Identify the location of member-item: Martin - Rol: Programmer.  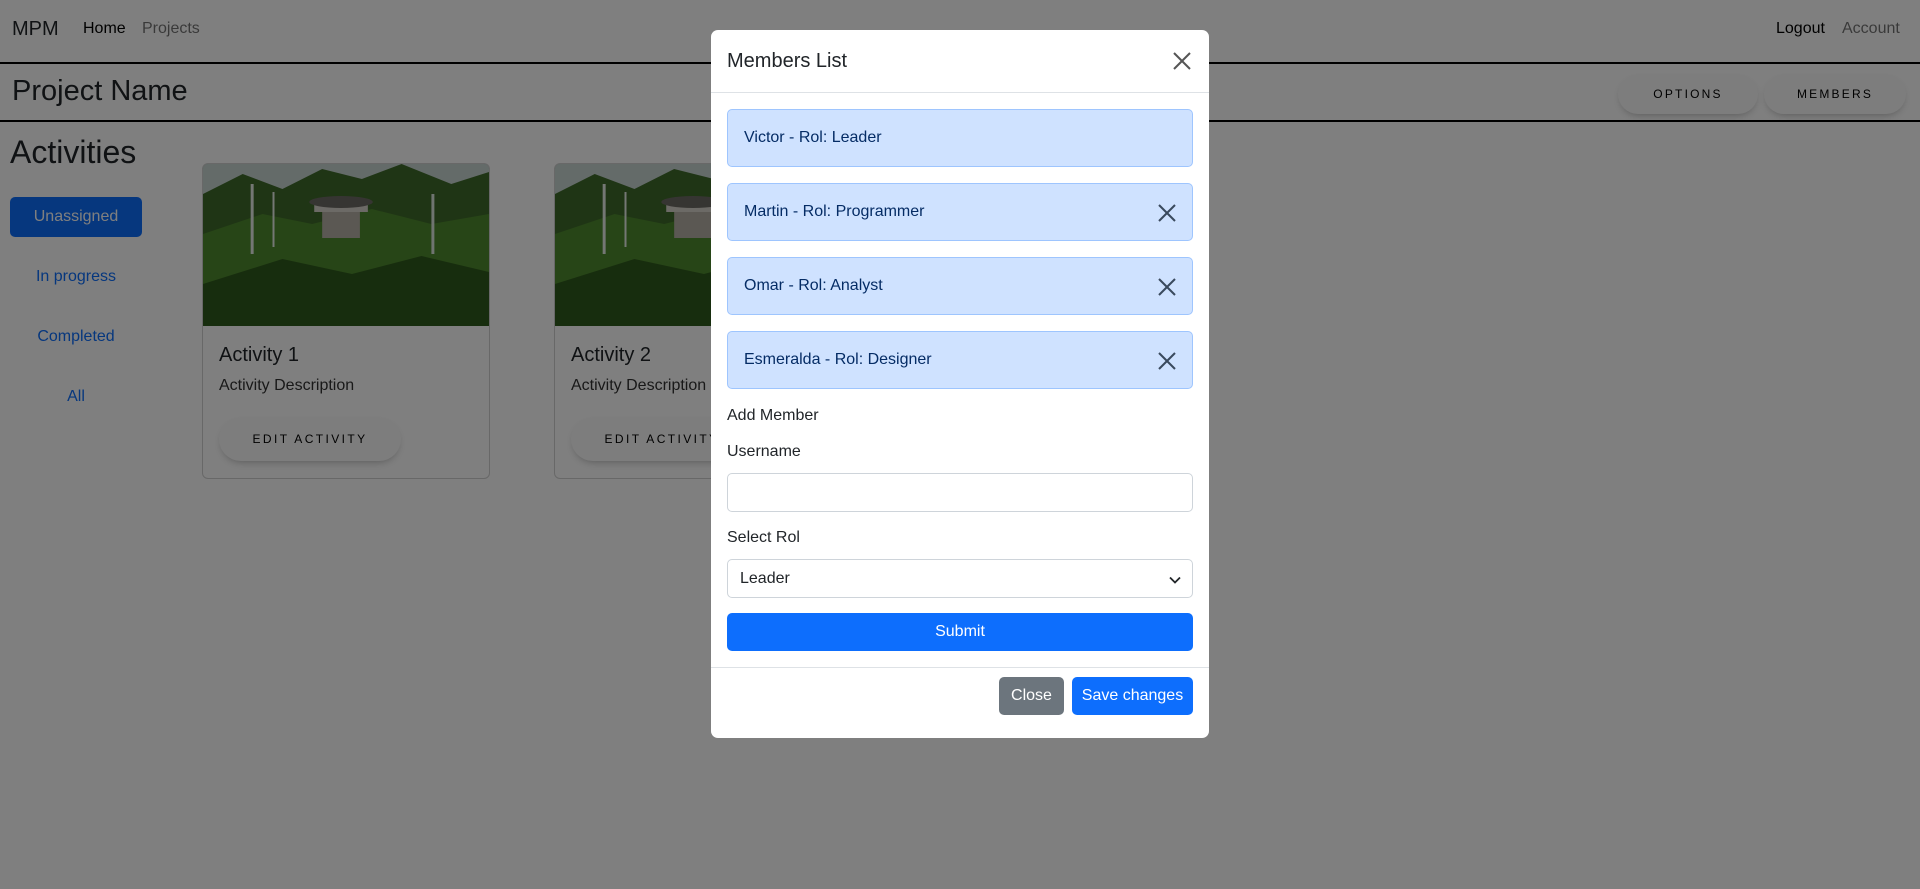
(960, 212).